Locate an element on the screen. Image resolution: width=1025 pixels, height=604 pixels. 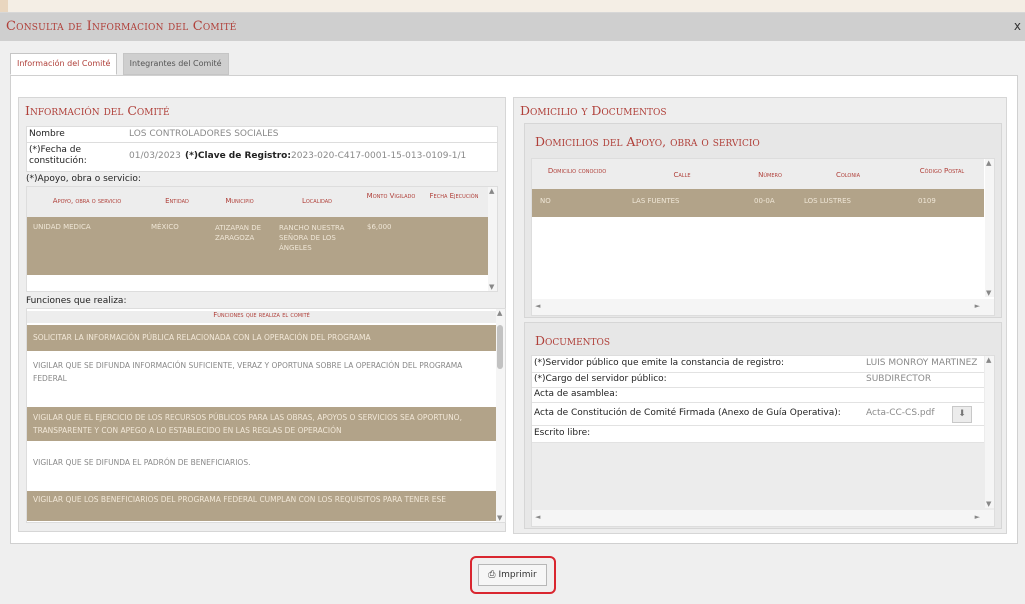
nombre-row: Nombre LOS CONTROLADORES SOCIALES is located at coordinates (262, 134).